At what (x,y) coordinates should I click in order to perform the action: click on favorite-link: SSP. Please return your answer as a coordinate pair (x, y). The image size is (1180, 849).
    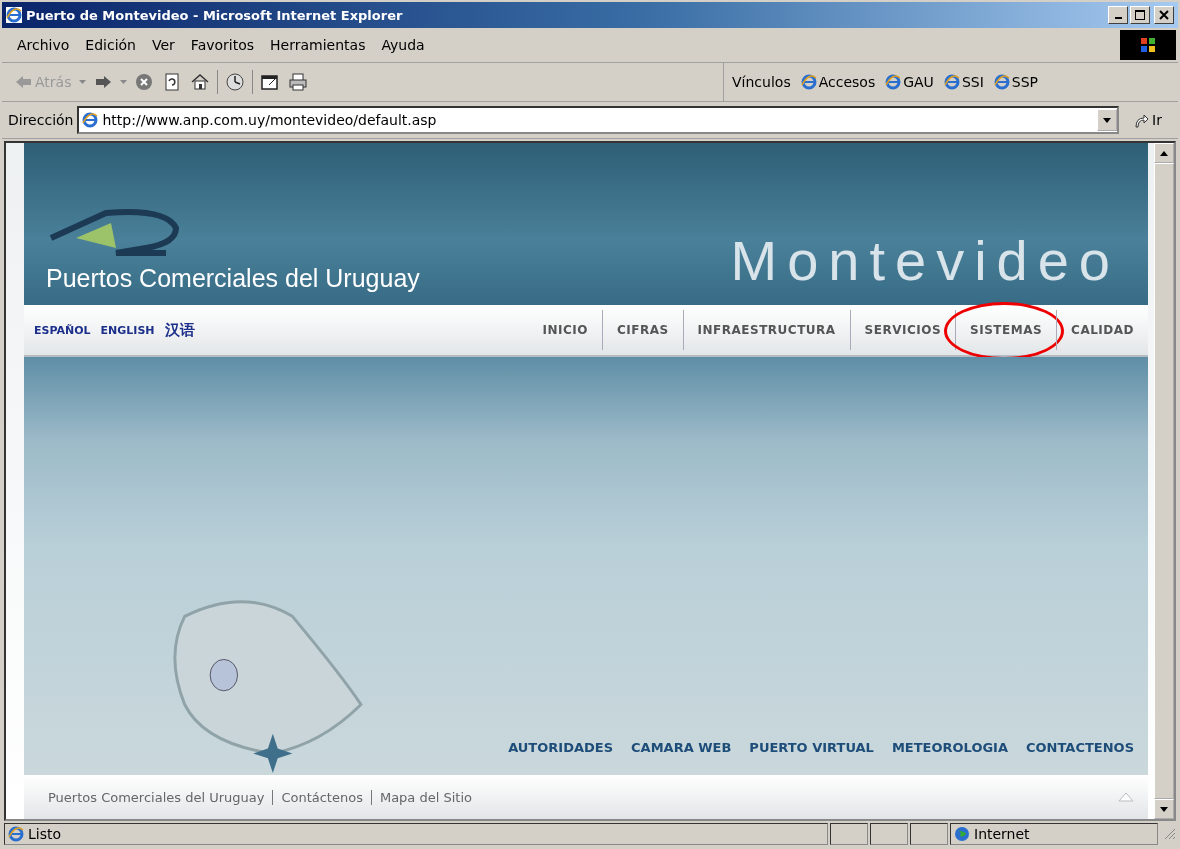
    Looking at the image, I should click on (1015, 82).